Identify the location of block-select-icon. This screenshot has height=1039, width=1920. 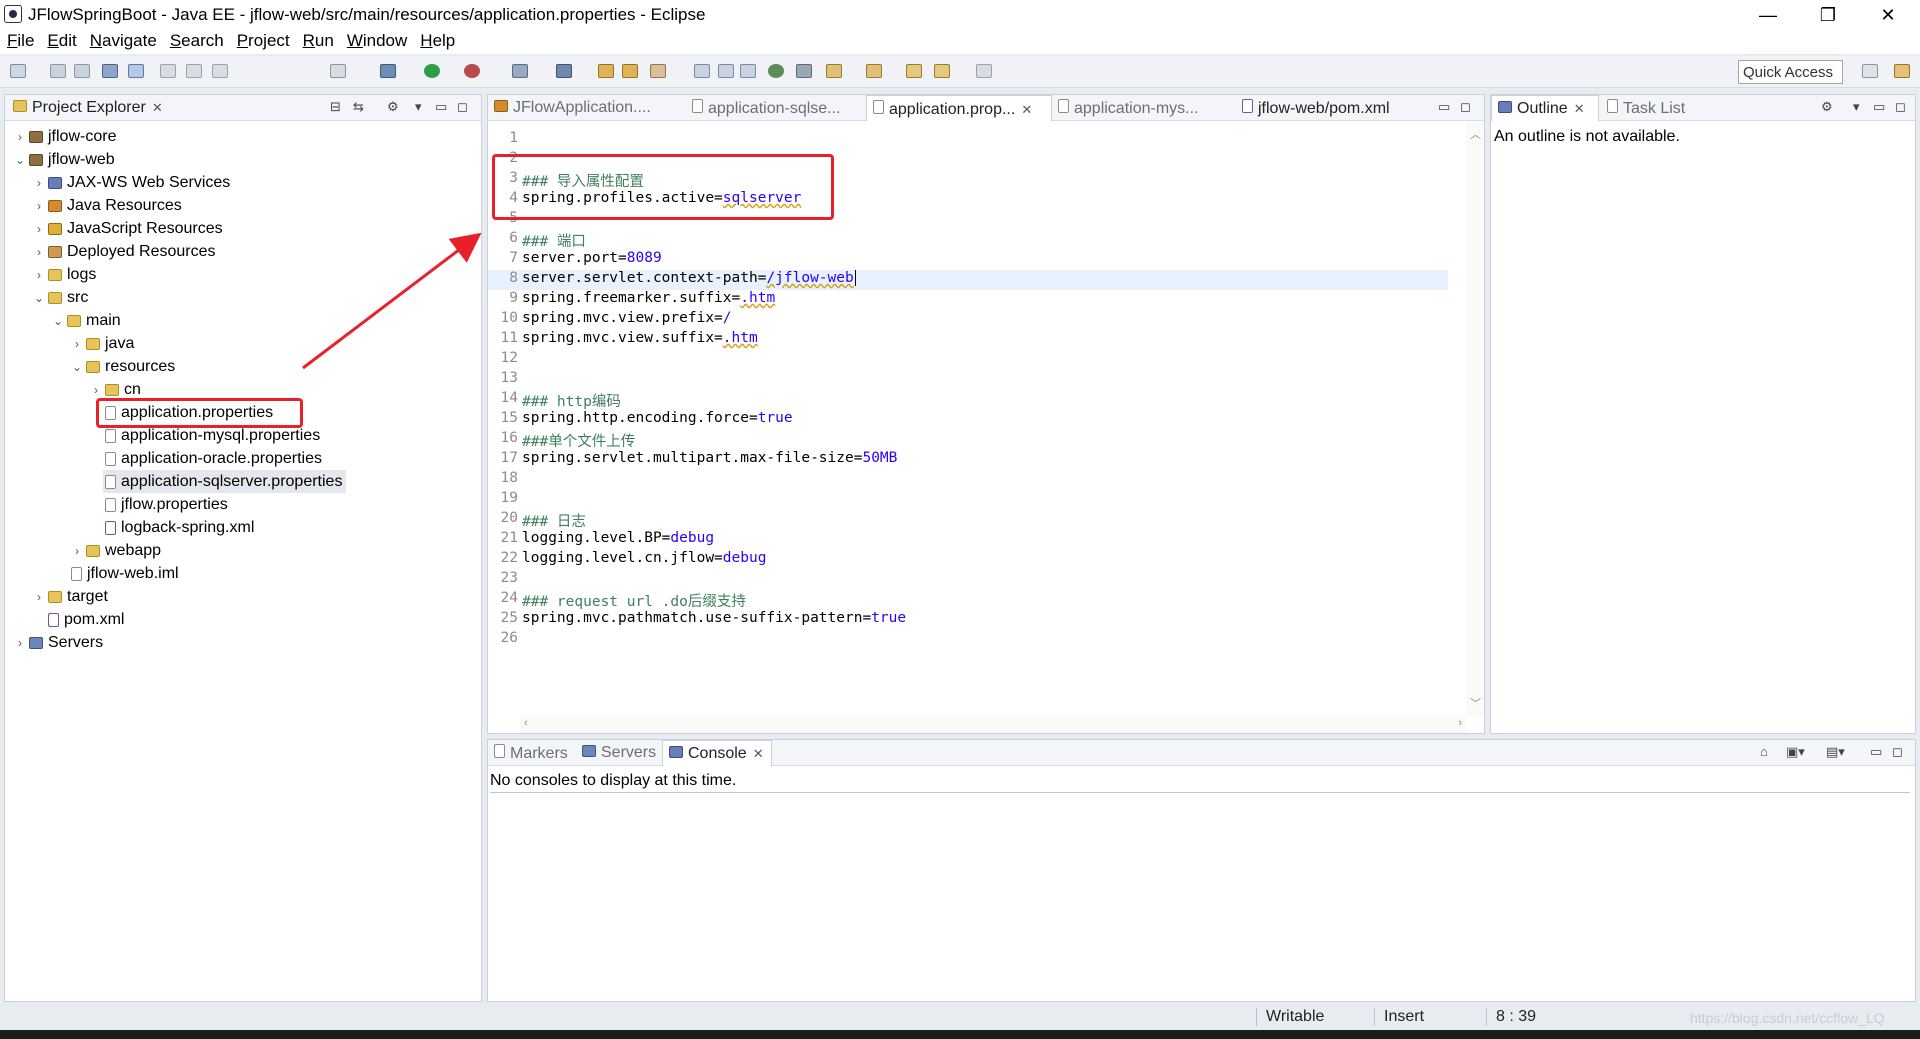
(726, 71).